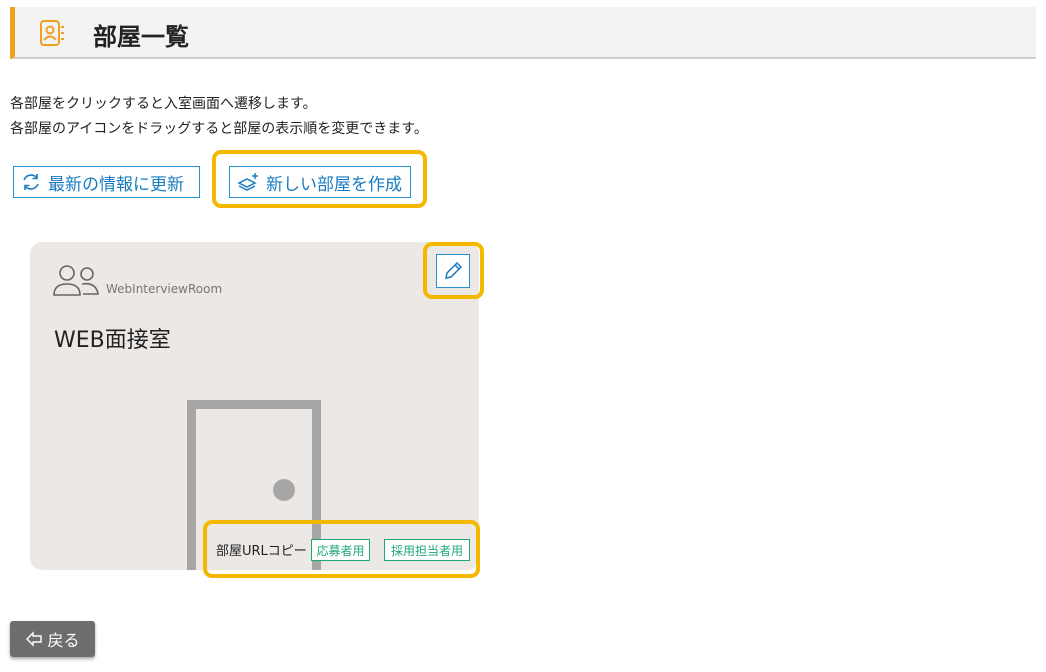 The height and width of the screenshot is (672, 1046). I want to click on room-title: WEB面接室, so click(112, 340).